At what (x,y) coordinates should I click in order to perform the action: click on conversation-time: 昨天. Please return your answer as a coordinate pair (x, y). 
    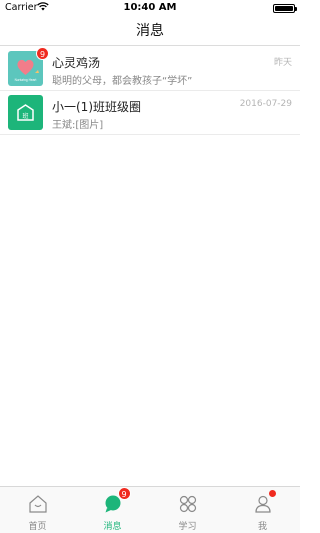
    Looking at the image, I should click on (282, 63).